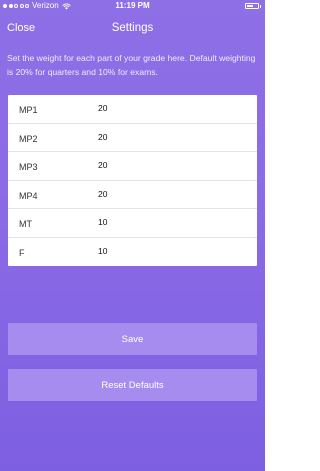 The height and width of the screenshot is (471, 320). I want to click on grade-row-mp3: MP3, so click(132, 166).